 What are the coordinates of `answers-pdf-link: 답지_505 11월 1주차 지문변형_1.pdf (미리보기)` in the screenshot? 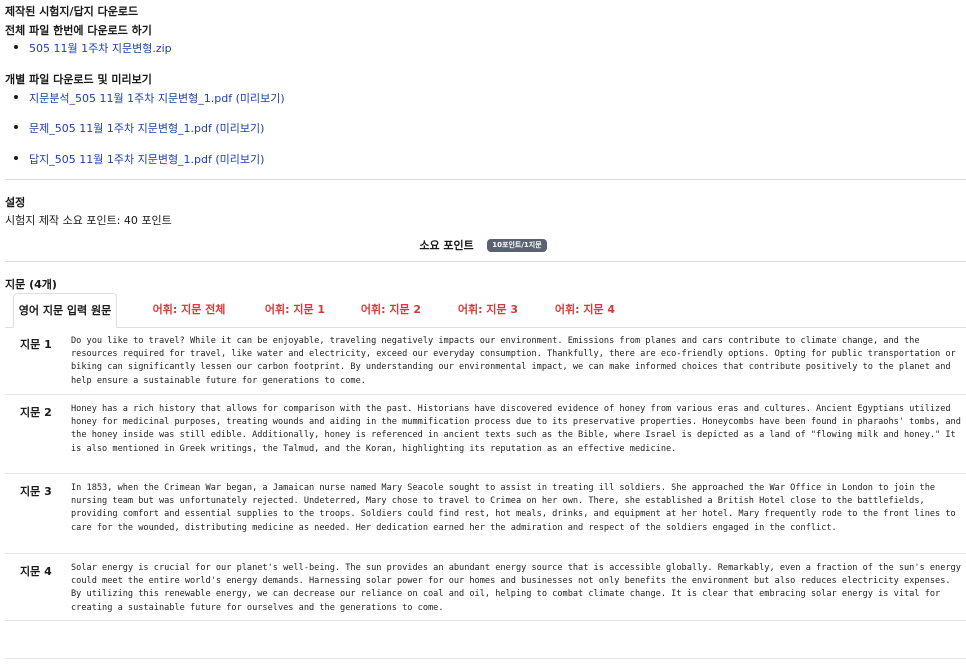 It's located at (146, 159).